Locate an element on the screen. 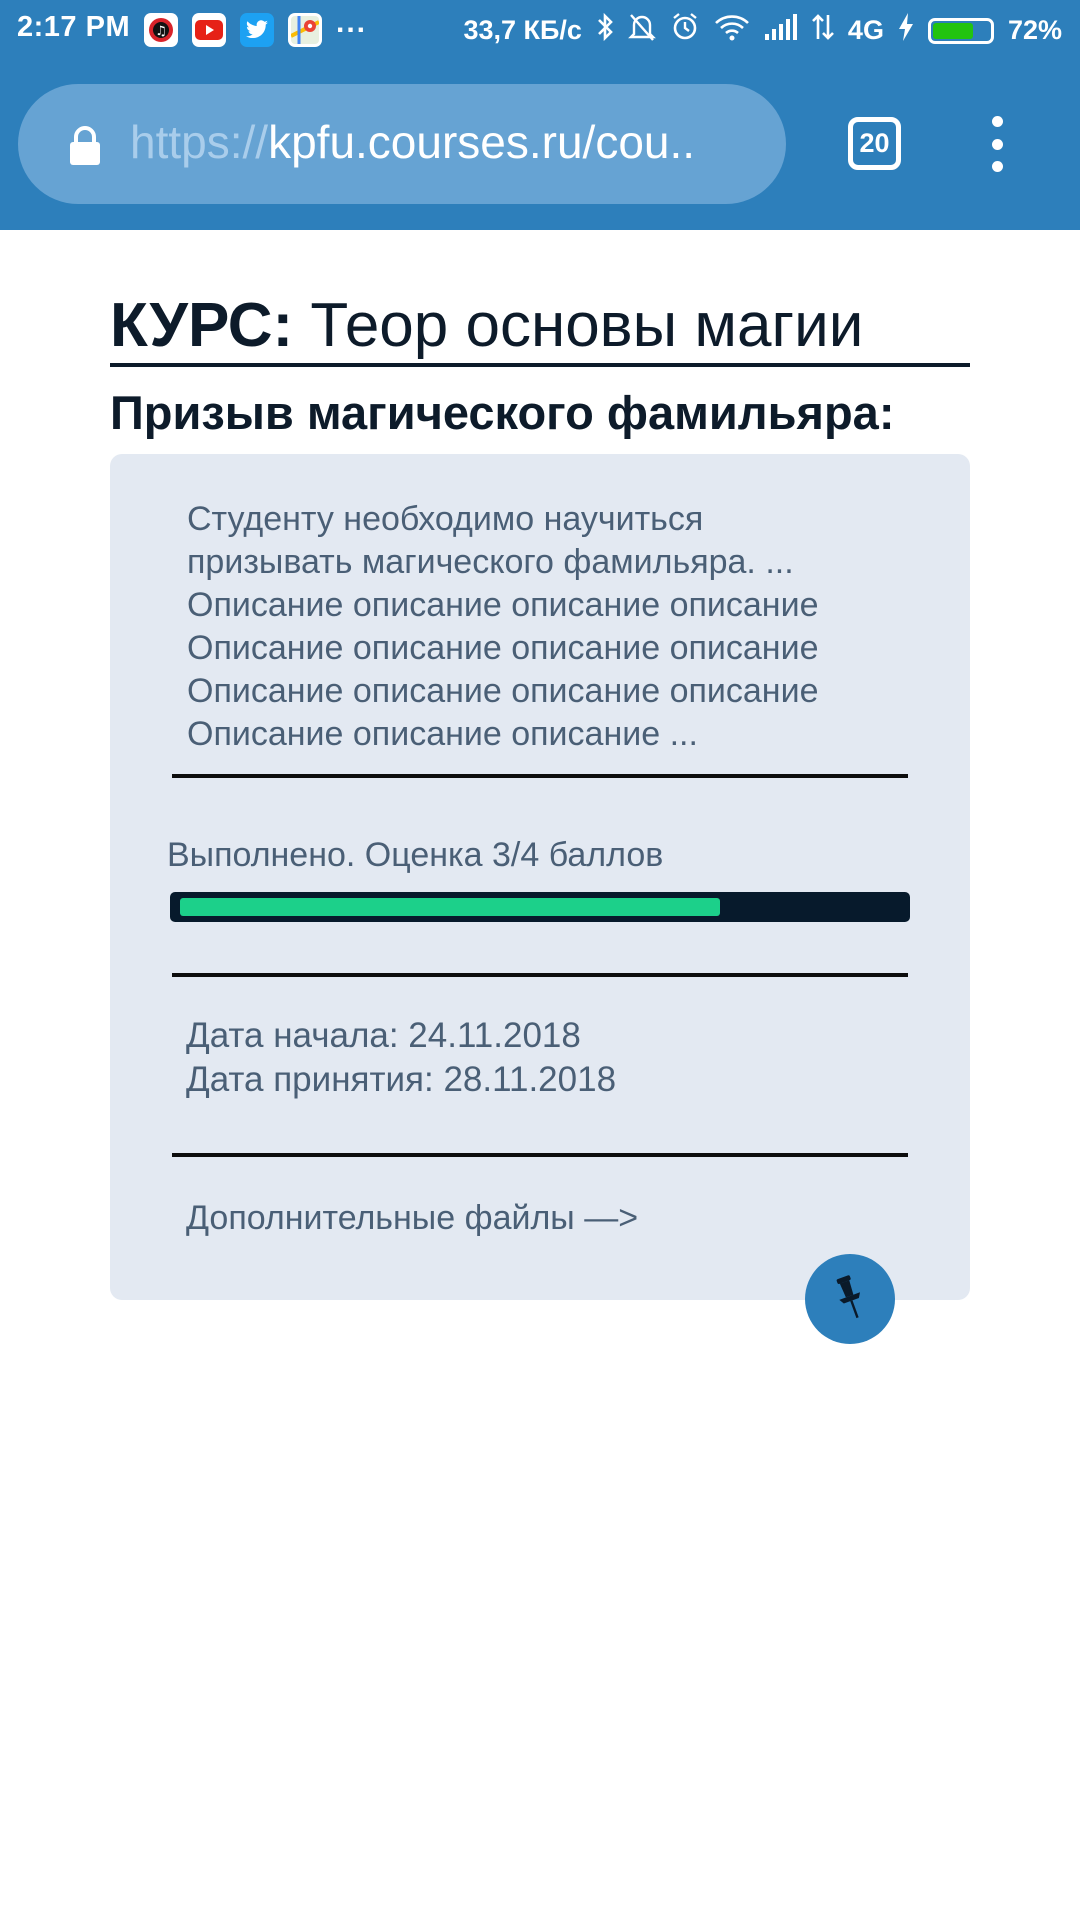  maps-icon is located at coordinates (305, 30).